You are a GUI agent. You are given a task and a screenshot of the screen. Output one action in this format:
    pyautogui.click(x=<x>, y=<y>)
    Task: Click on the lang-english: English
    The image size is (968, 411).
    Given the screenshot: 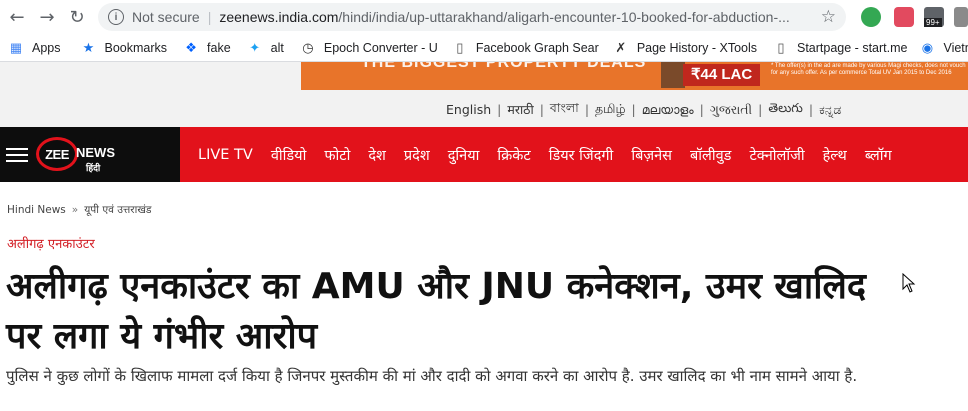 What is the action you would take?
    pyautogui.click(x=468, y=109)
    